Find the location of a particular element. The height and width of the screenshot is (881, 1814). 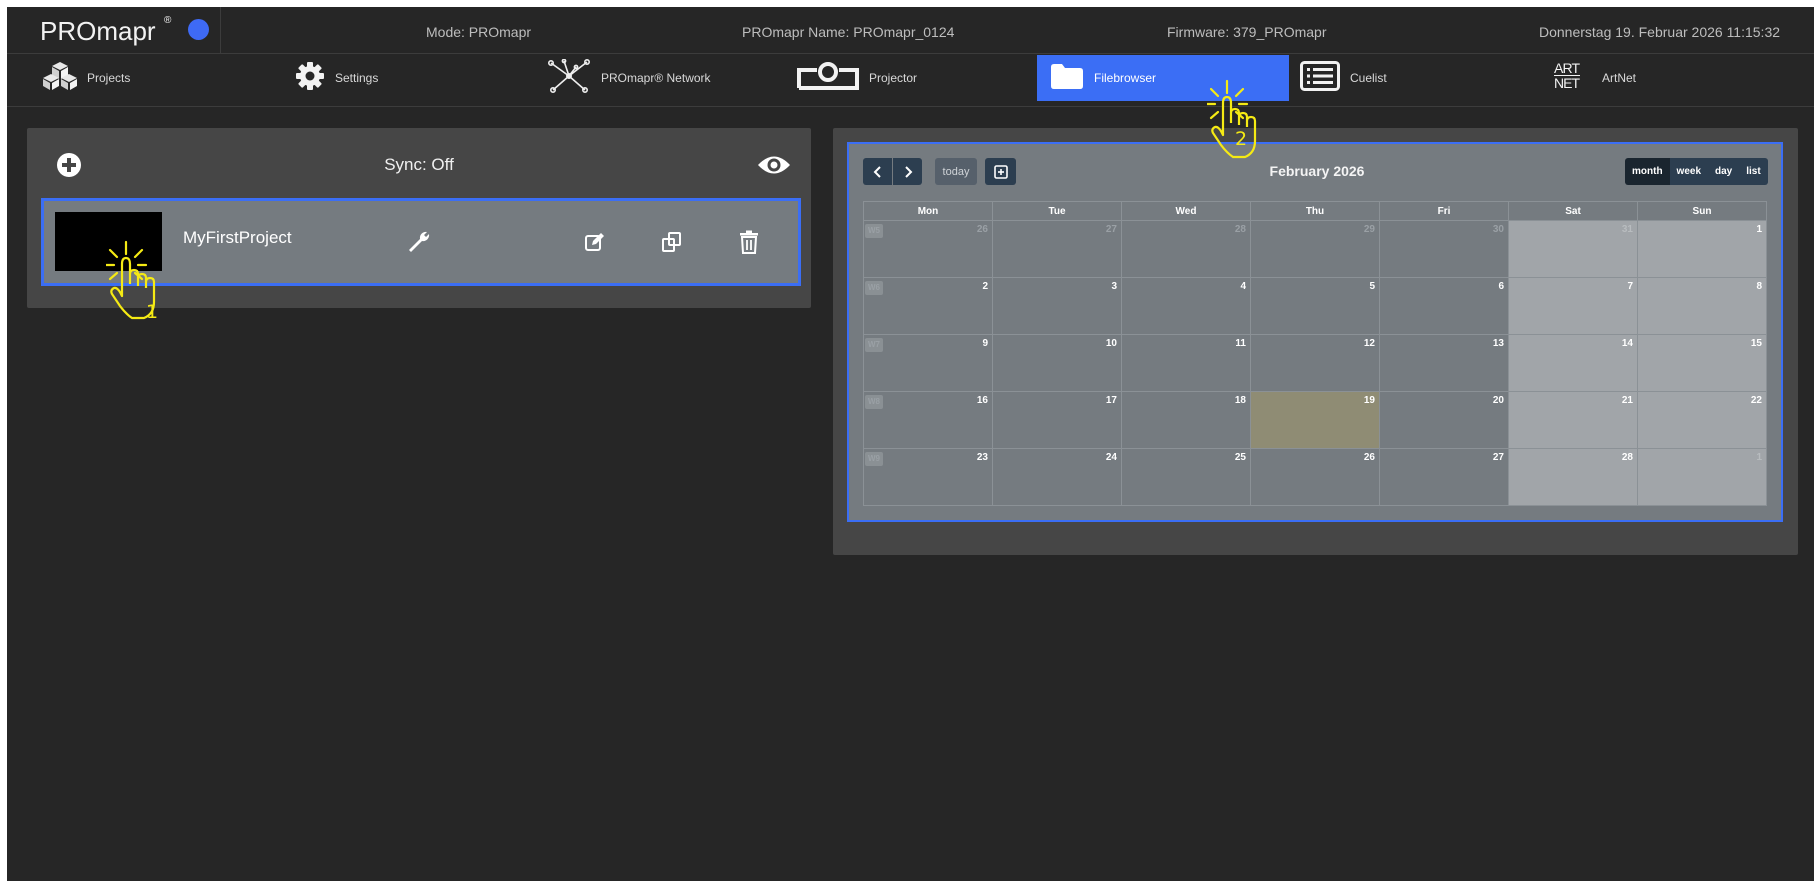

sync-status: Sync: Off is located at coordinates (419, 164).